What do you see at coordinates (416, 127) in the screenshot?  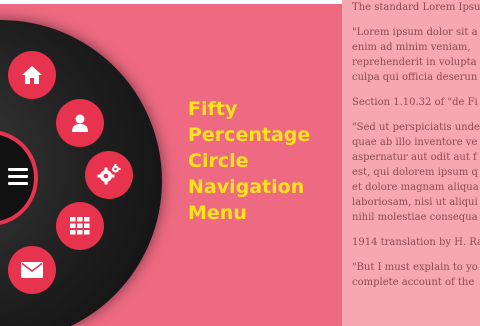 I see `text-line: "Sed ut perspiciatis unde` at bounding box center [416, 127].